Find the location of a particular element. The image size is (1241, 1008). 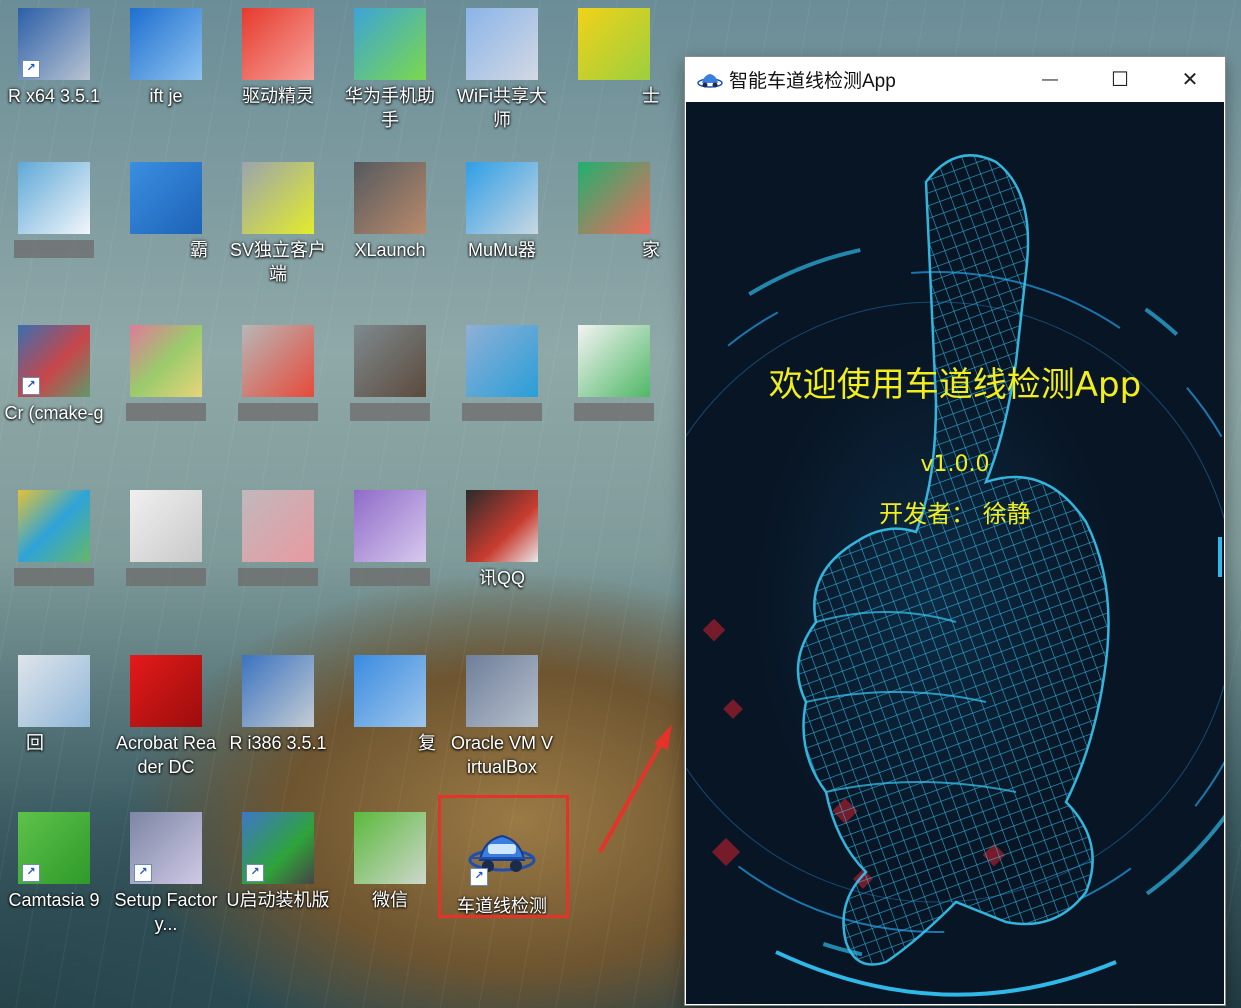

wechat-icon is located at coordinates (390, 848).